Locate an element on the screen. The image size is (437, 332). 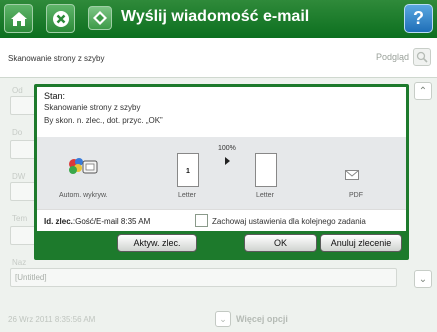
source-label: Autom. wykryw. is located at coordinates (83, 195).